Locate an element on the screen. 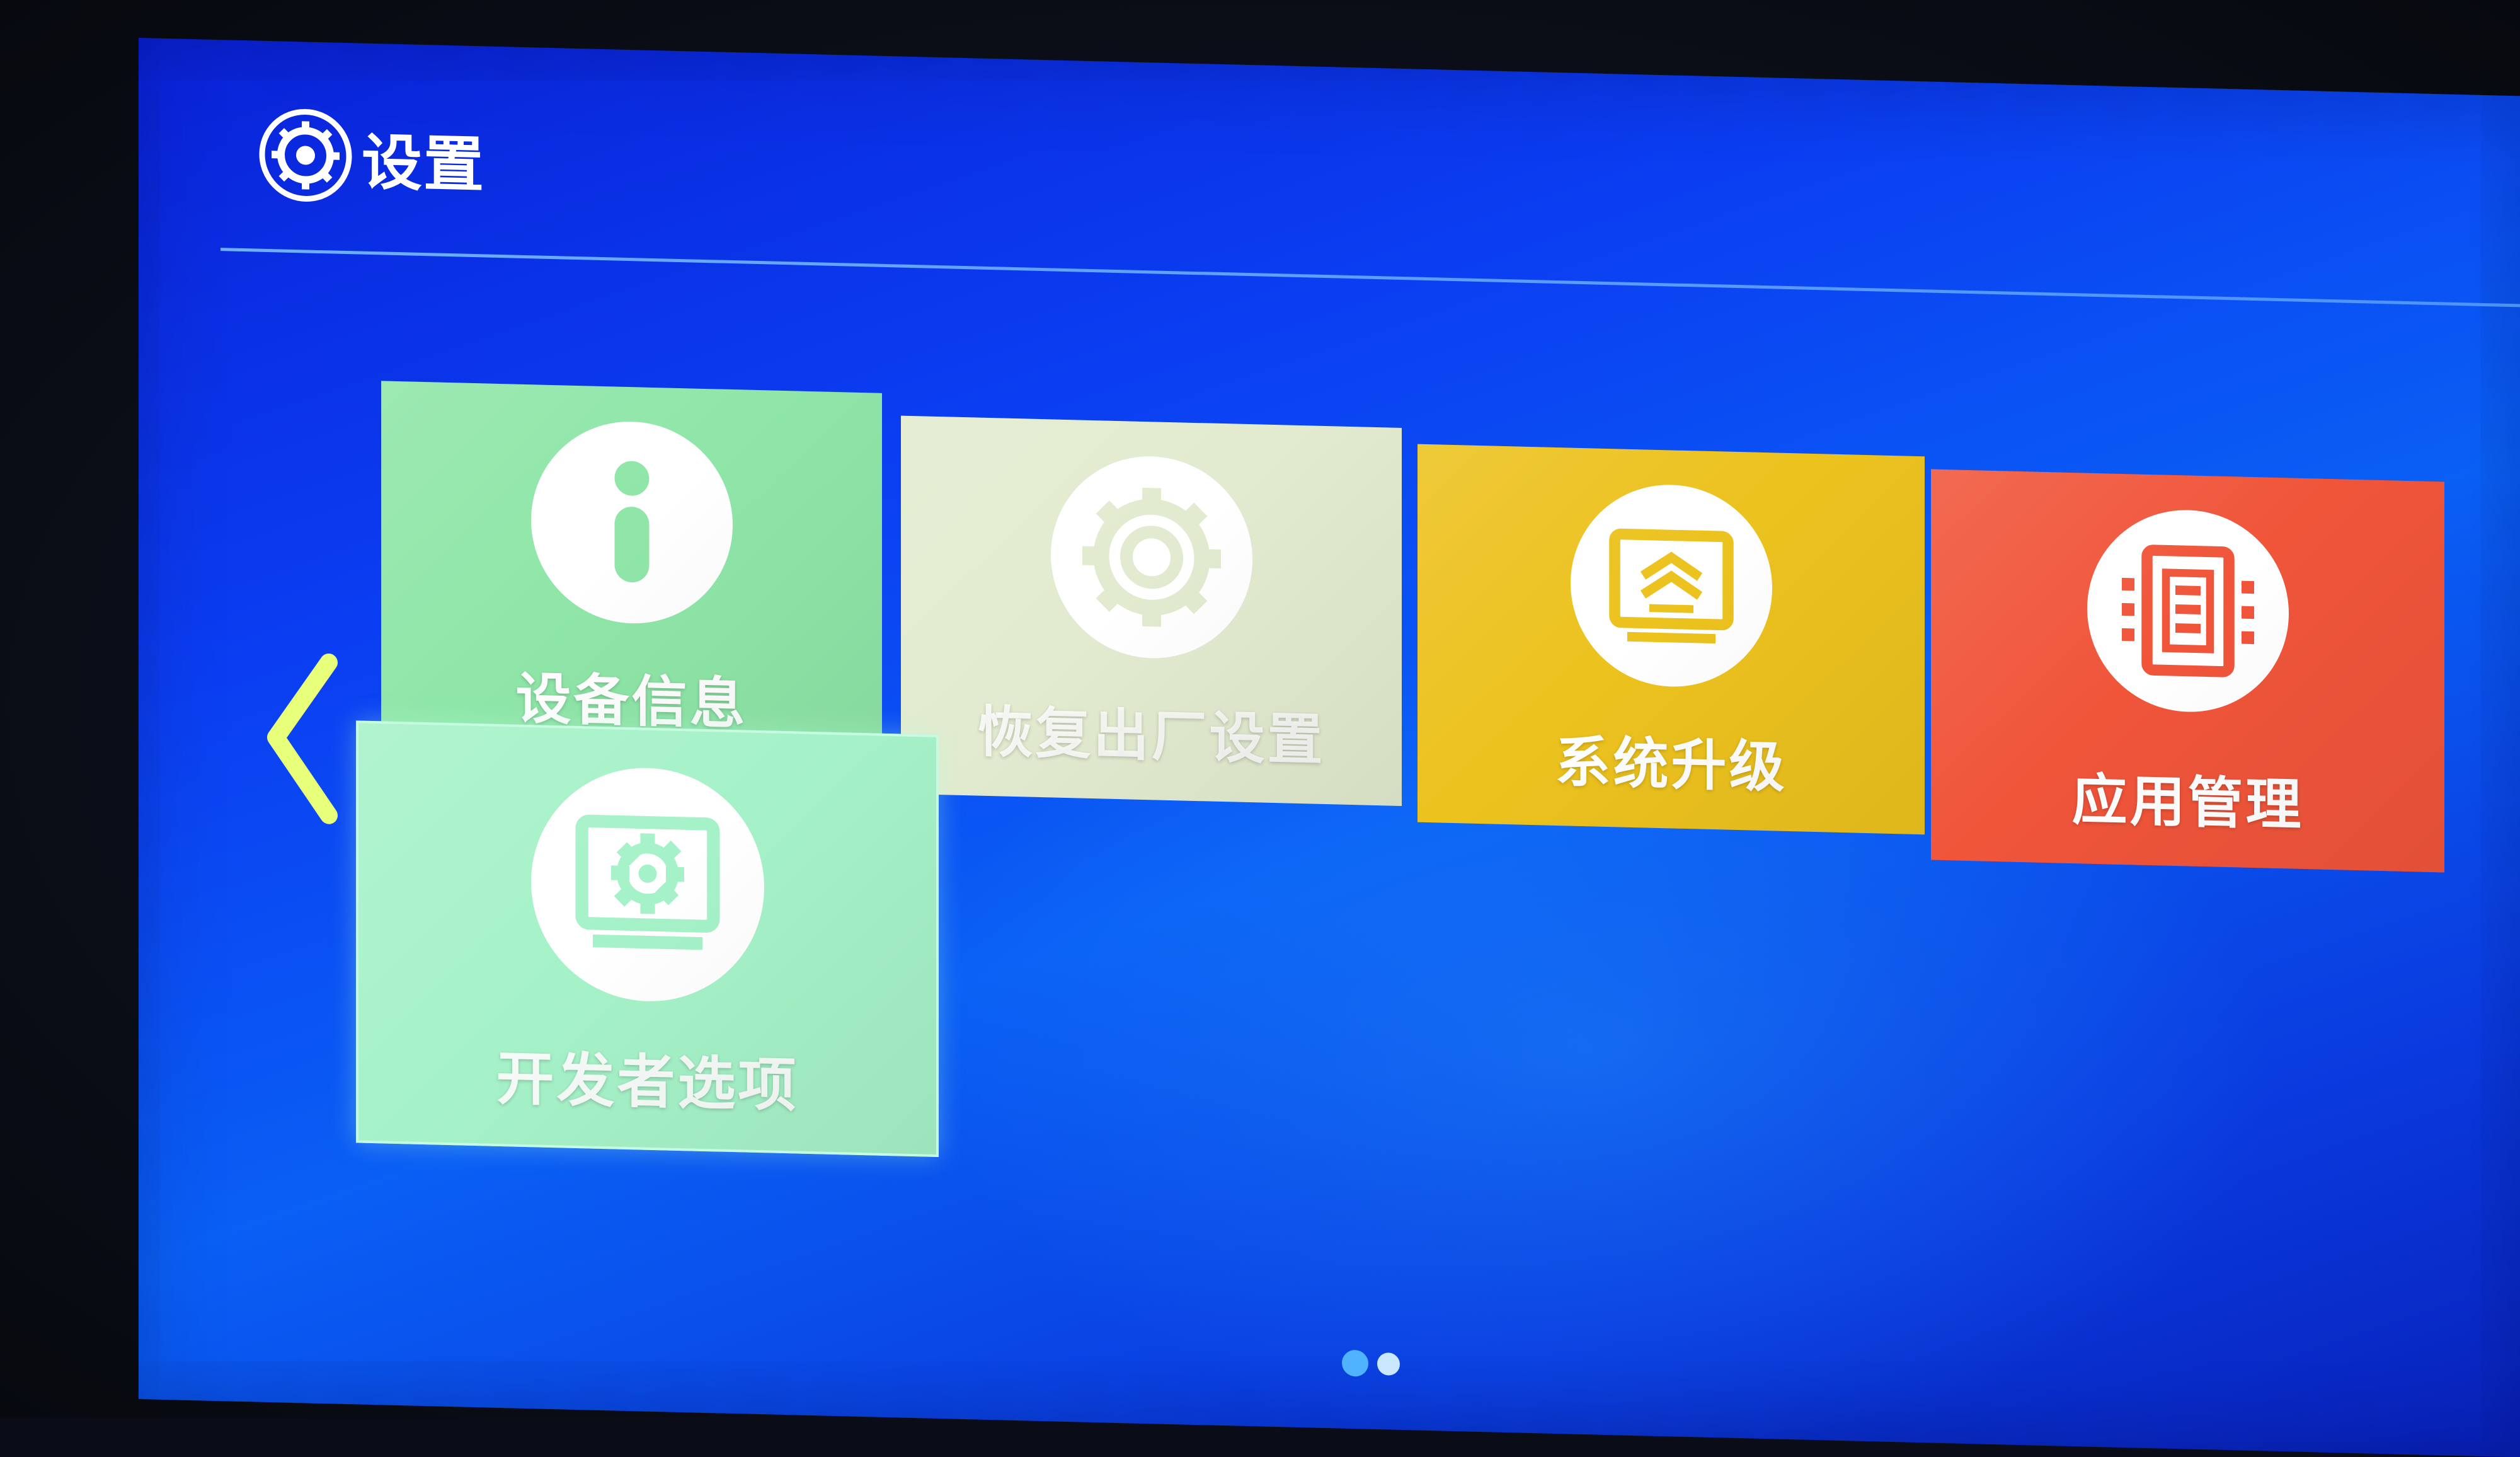  tile-app-management: 应用管理 is located at coordinates (2187, 671).